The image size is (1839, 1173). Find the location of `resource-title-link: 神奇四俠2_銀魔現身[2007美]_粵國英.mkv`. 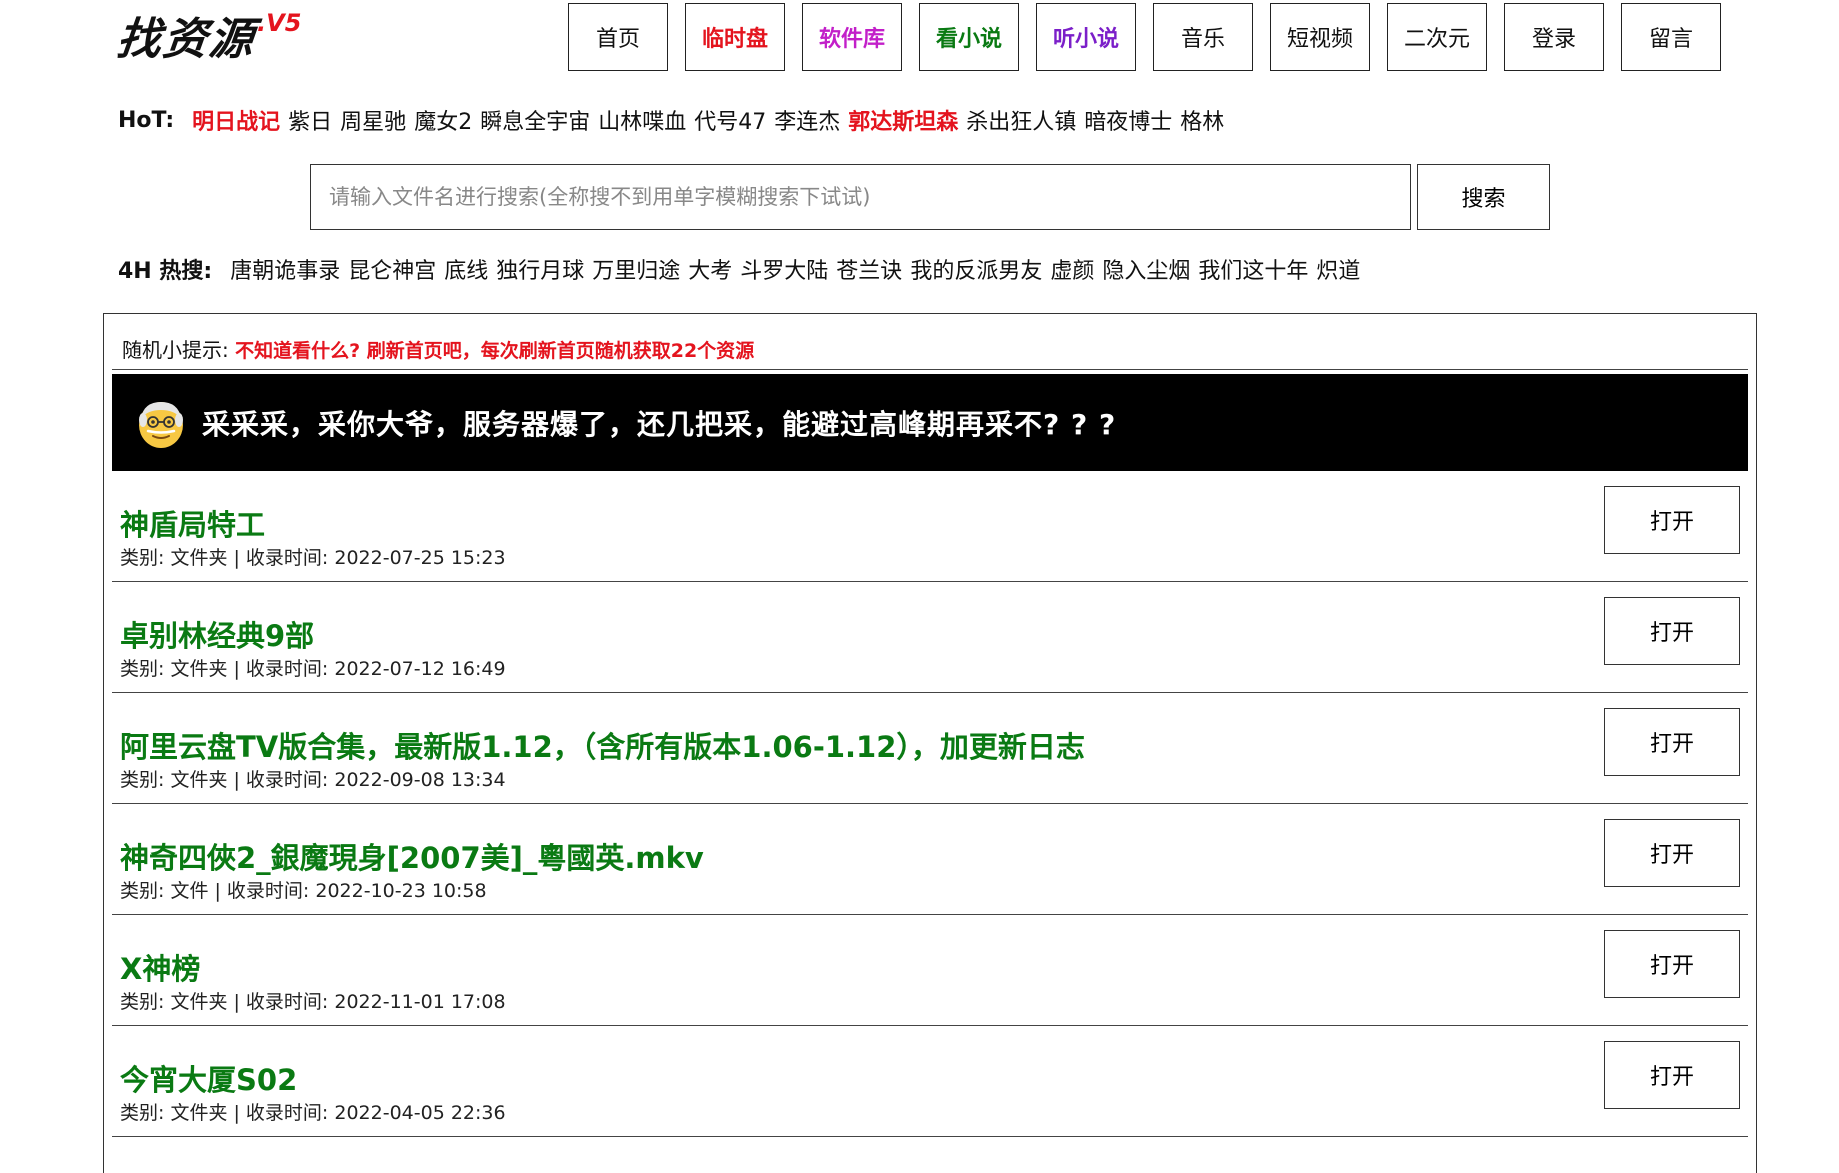

resource-title-link: 神奇四俠2_銀魔現身[2007美]_粵國英.mkv is located at coordinates (412, 856).